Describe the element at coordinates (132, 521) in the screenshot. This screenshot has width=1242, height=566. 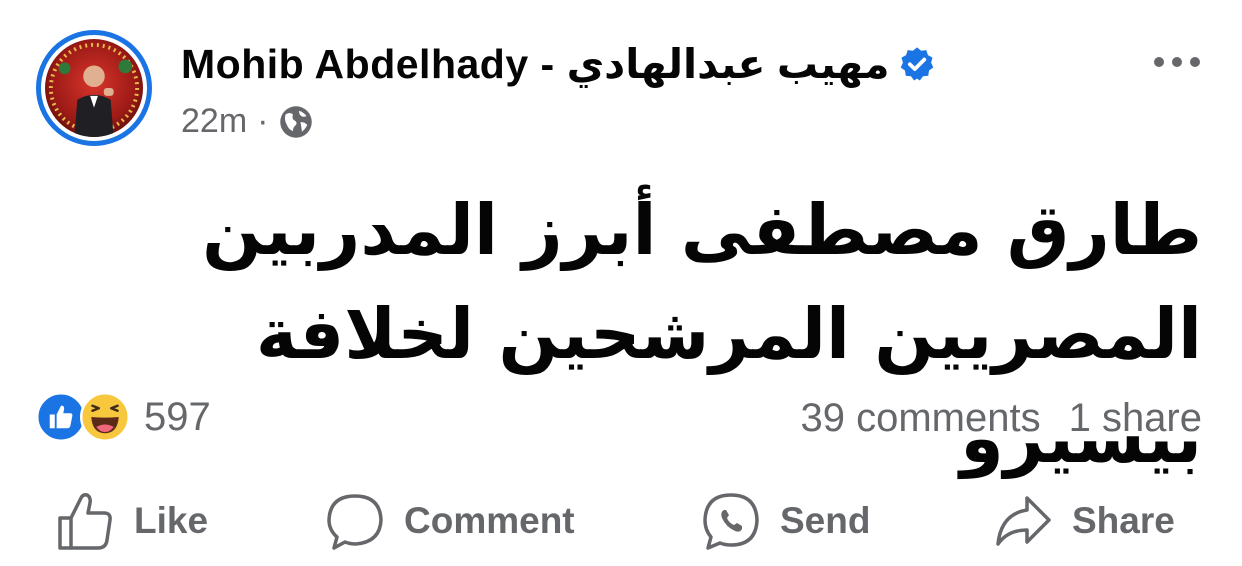
I see `like-button: Like` at that location.